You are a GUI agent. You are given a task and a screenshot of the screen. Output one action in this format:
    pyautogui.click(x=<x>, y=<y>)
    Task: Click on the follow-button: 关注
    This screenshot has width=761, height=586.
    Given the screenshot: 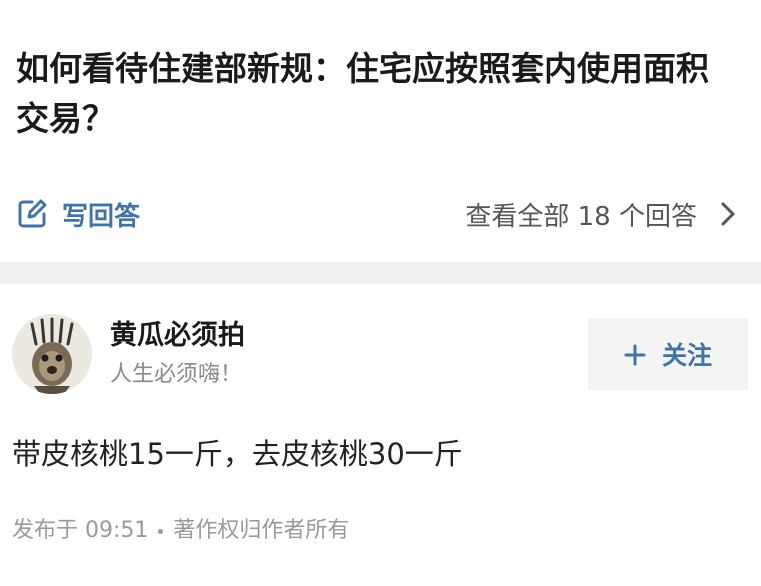 What is the action you would take?
    pyautogui.click(x=668, y=354)
    